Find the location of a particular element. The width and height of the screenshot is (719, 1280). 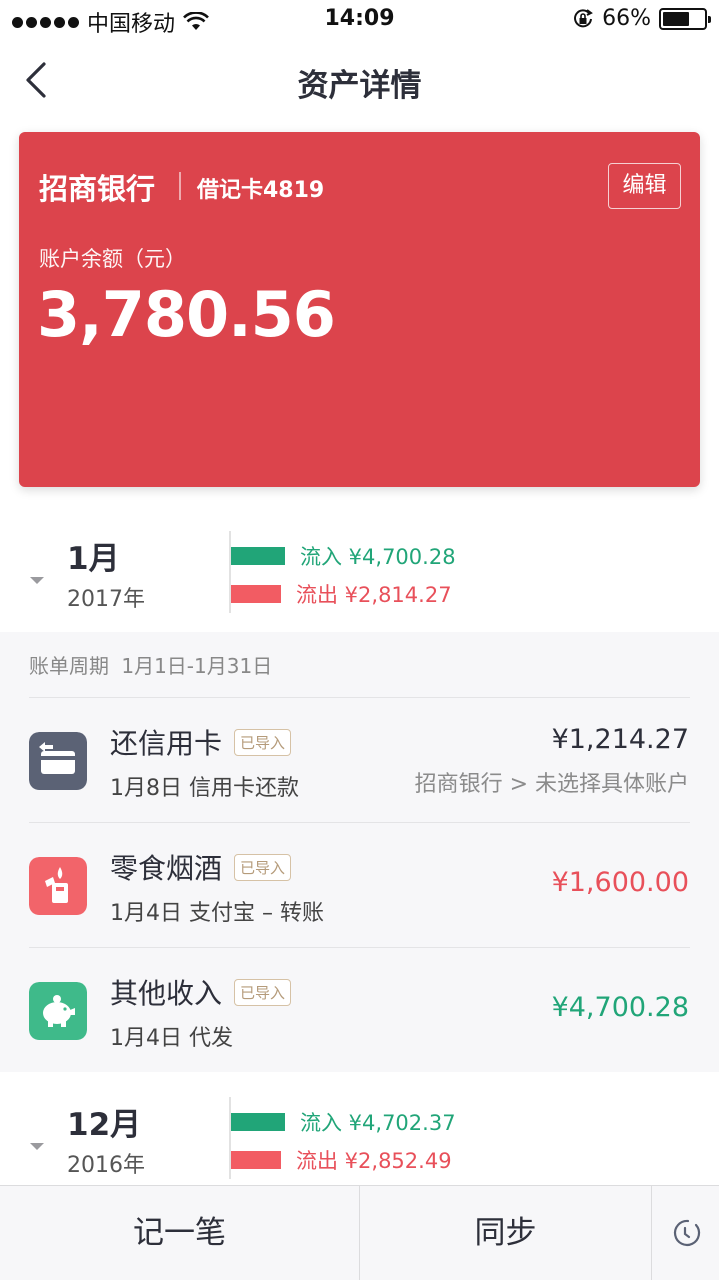

clock-icon is located at coordinates (687, 1232).